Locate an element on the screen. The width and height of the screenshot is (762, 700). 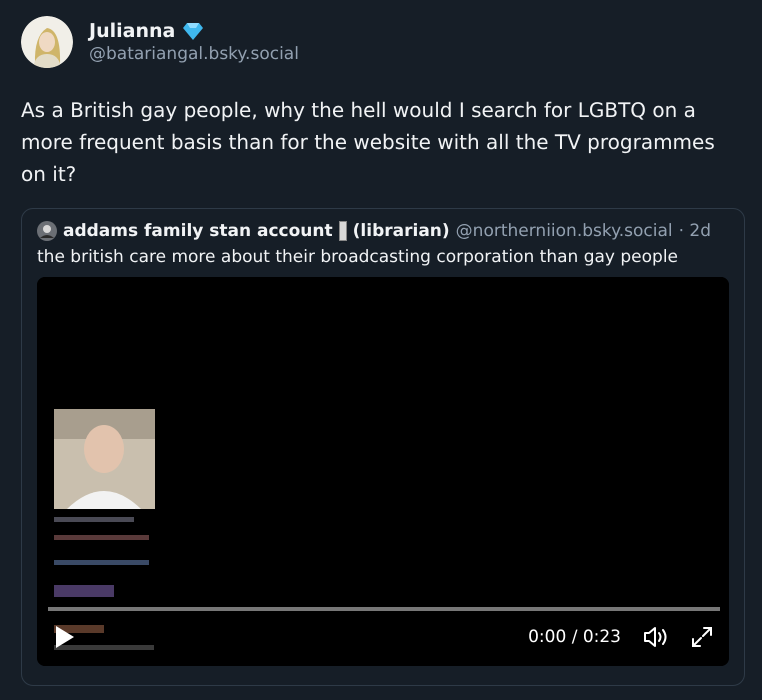
glyph-icon is located at coordinates (342, 231).